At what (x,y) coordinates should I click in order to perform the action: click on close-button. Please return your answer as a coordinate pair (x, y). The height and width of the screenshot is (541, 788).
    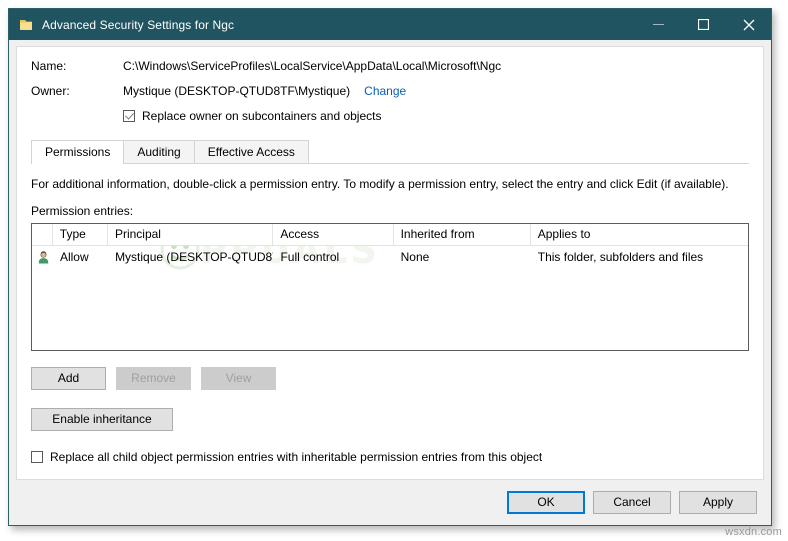
    Looking at the image, I should click on (748, 24).